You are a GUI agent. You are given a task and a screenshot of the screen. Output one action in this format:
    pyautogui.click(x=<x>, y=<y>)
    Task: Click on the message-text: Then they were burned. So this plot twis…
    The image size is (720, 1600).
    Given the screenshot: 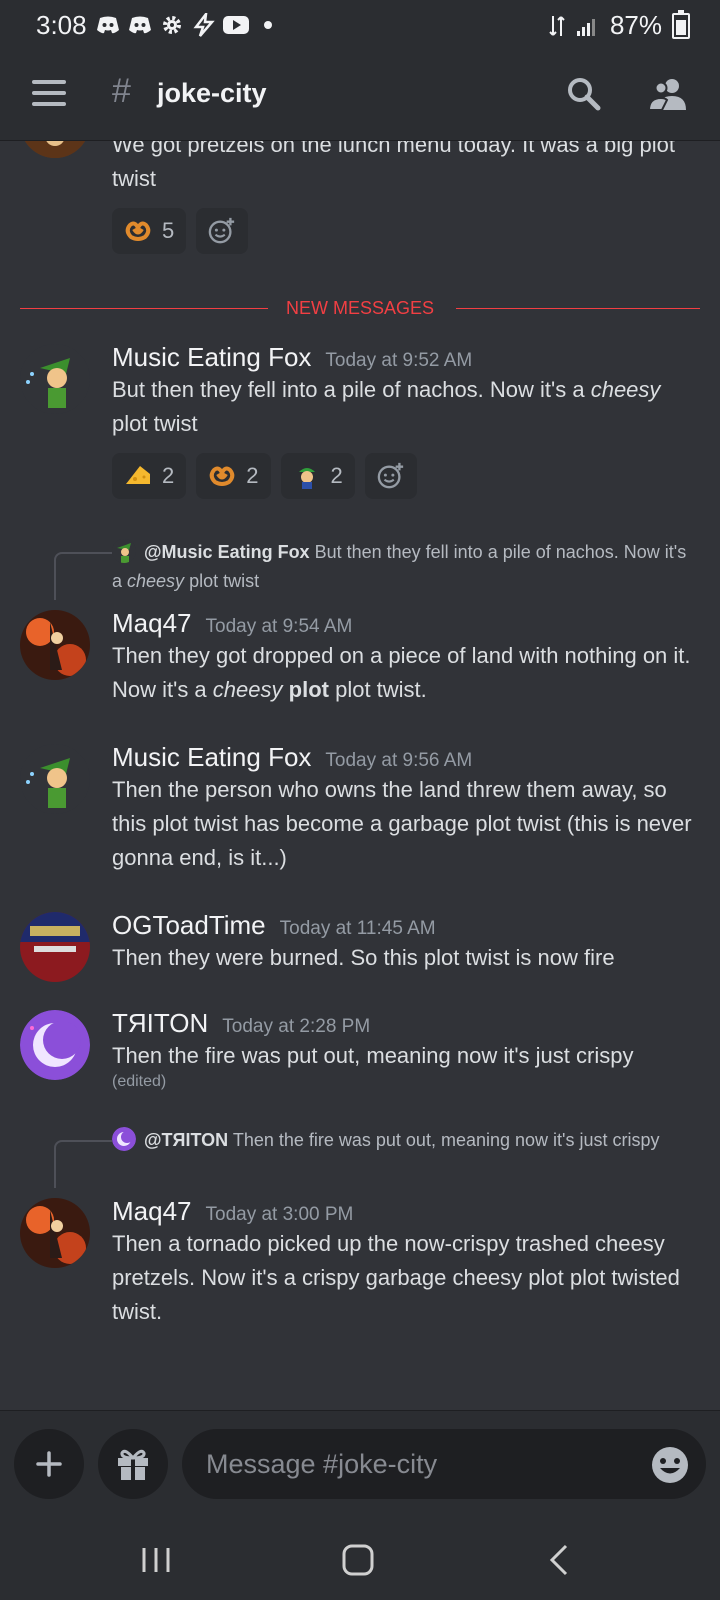 What is the action you would take?
    pyautogui.click(x=363, y=957)
    